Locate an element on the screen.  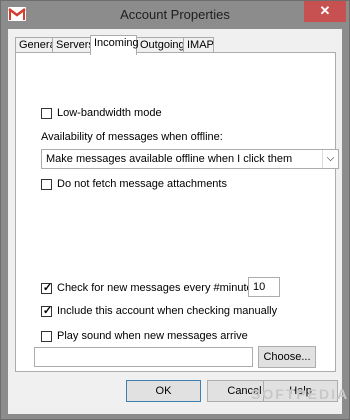
window-title: Account Properties is located at coordinates (175, 14).